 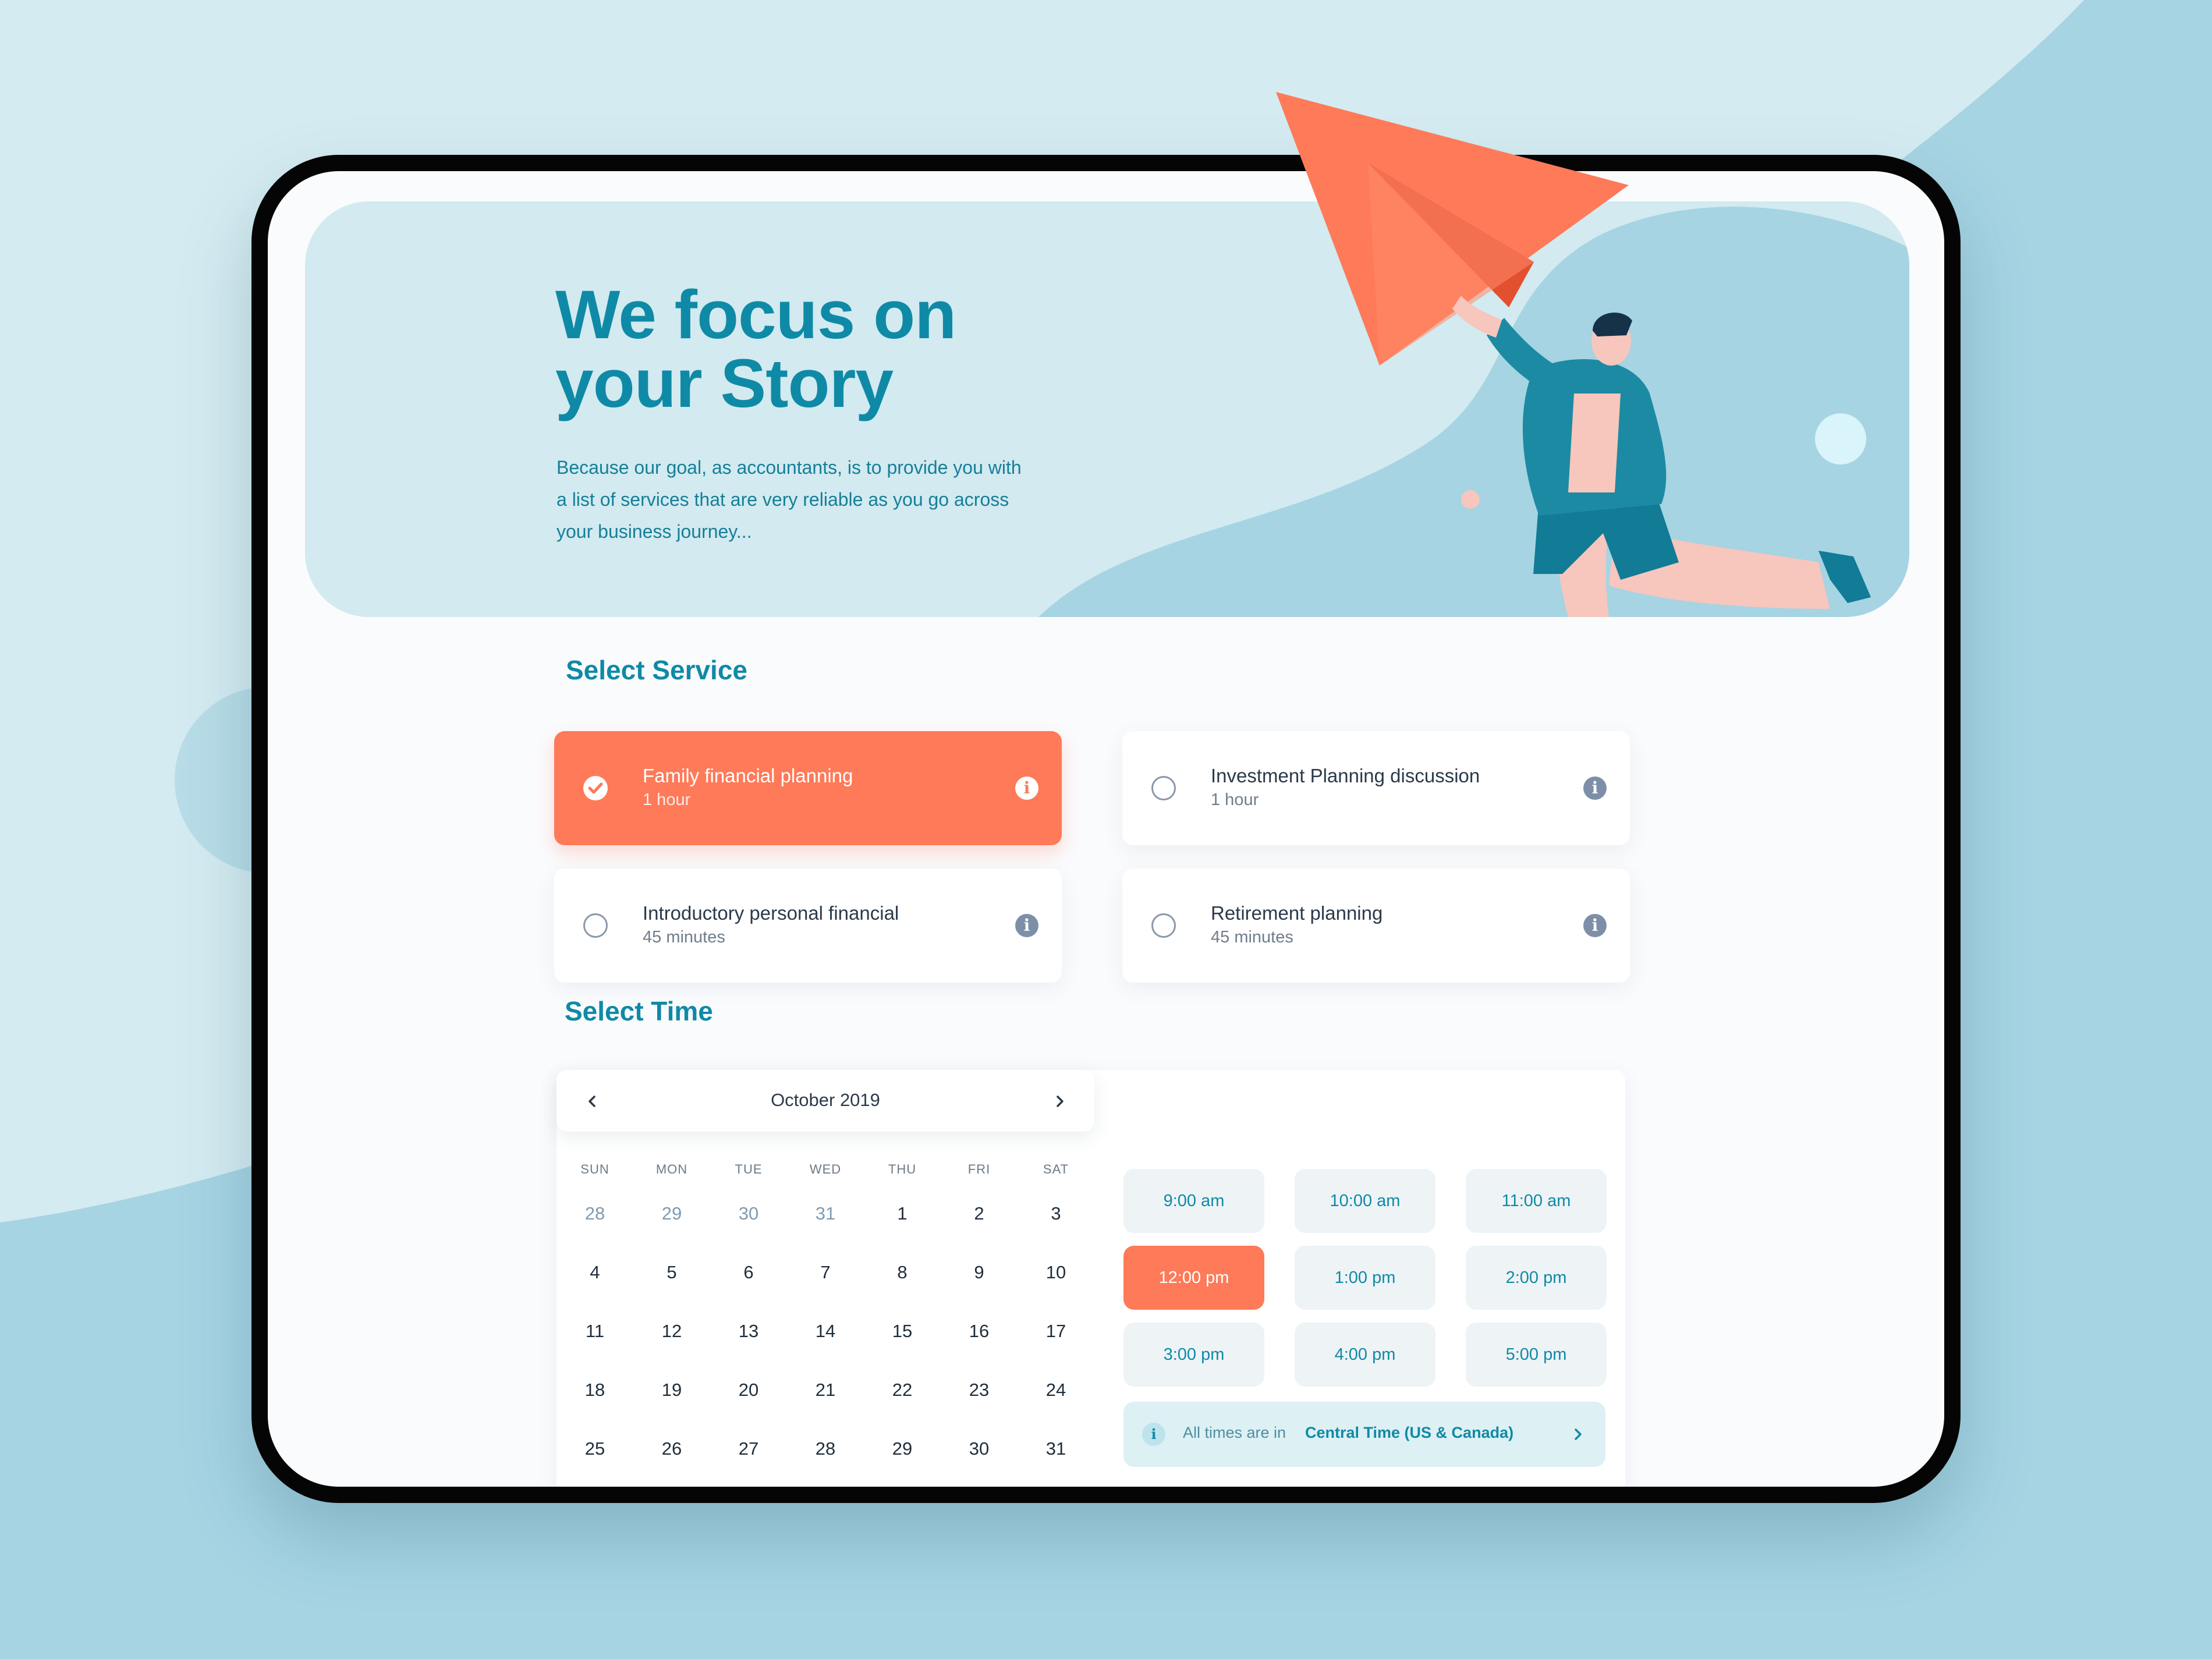 What do you see at coordinates (902, 1272) in the screenshot?
I see `calendar-day: 8` at bounding box center [902, 1272].